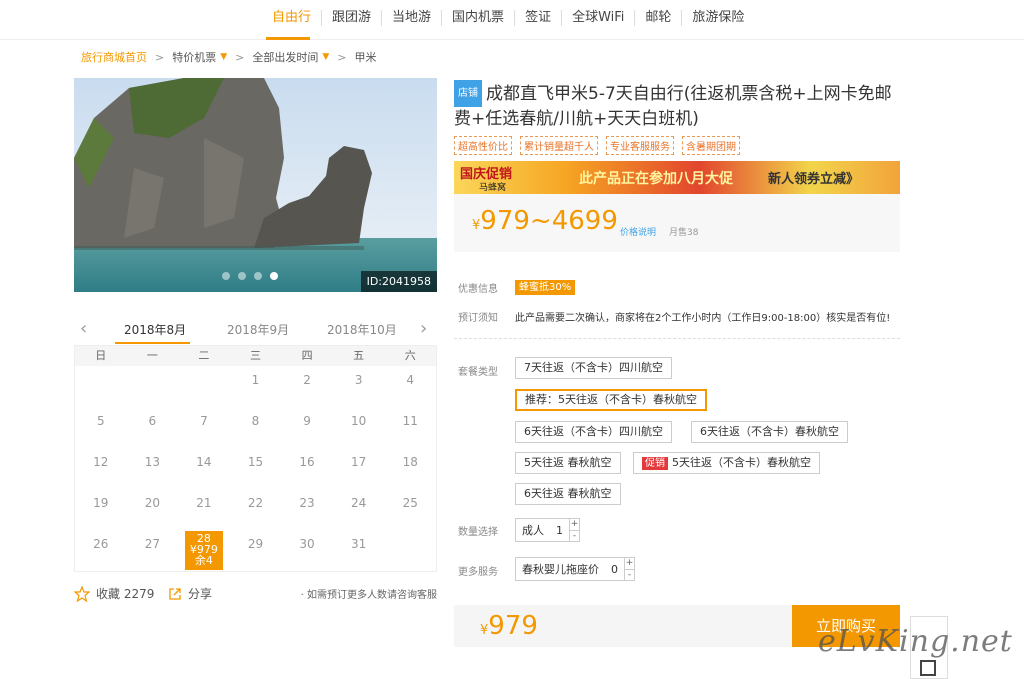 The height and width of the screenshot is (679, 1024). What do you see at coordinates (640, 145) in the screenshot?
I see `feature-tag: 专业客服服务` at bounding box center [640, 145].